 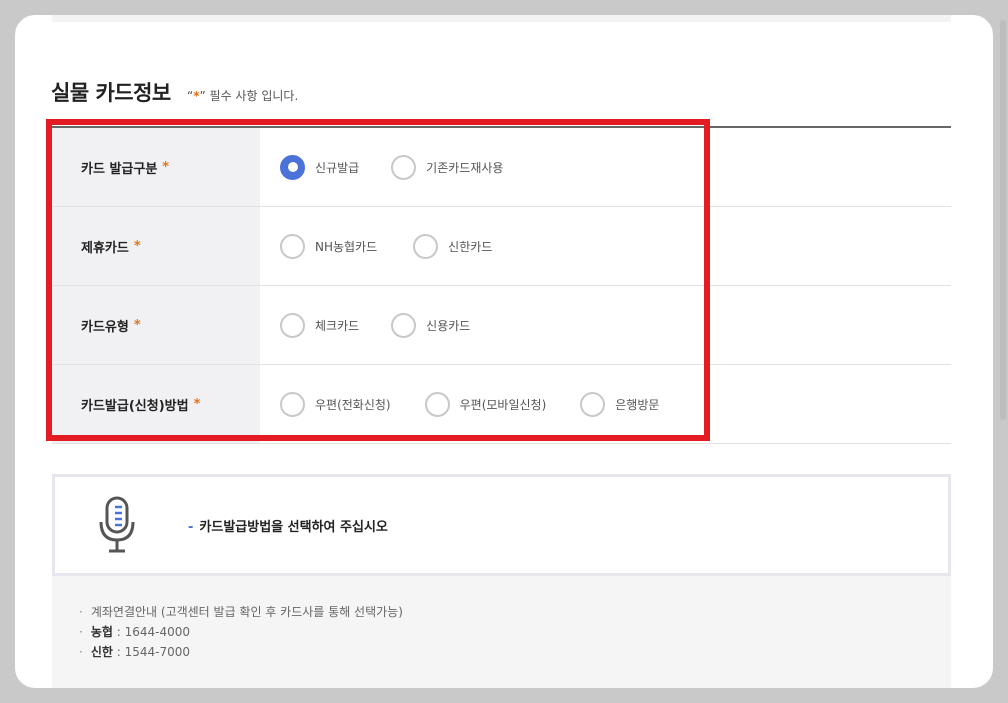 What do you see at coordinates (101, 652) in the screenshot?
I see `info-bold: 신한` at bounding box center [101, 652].